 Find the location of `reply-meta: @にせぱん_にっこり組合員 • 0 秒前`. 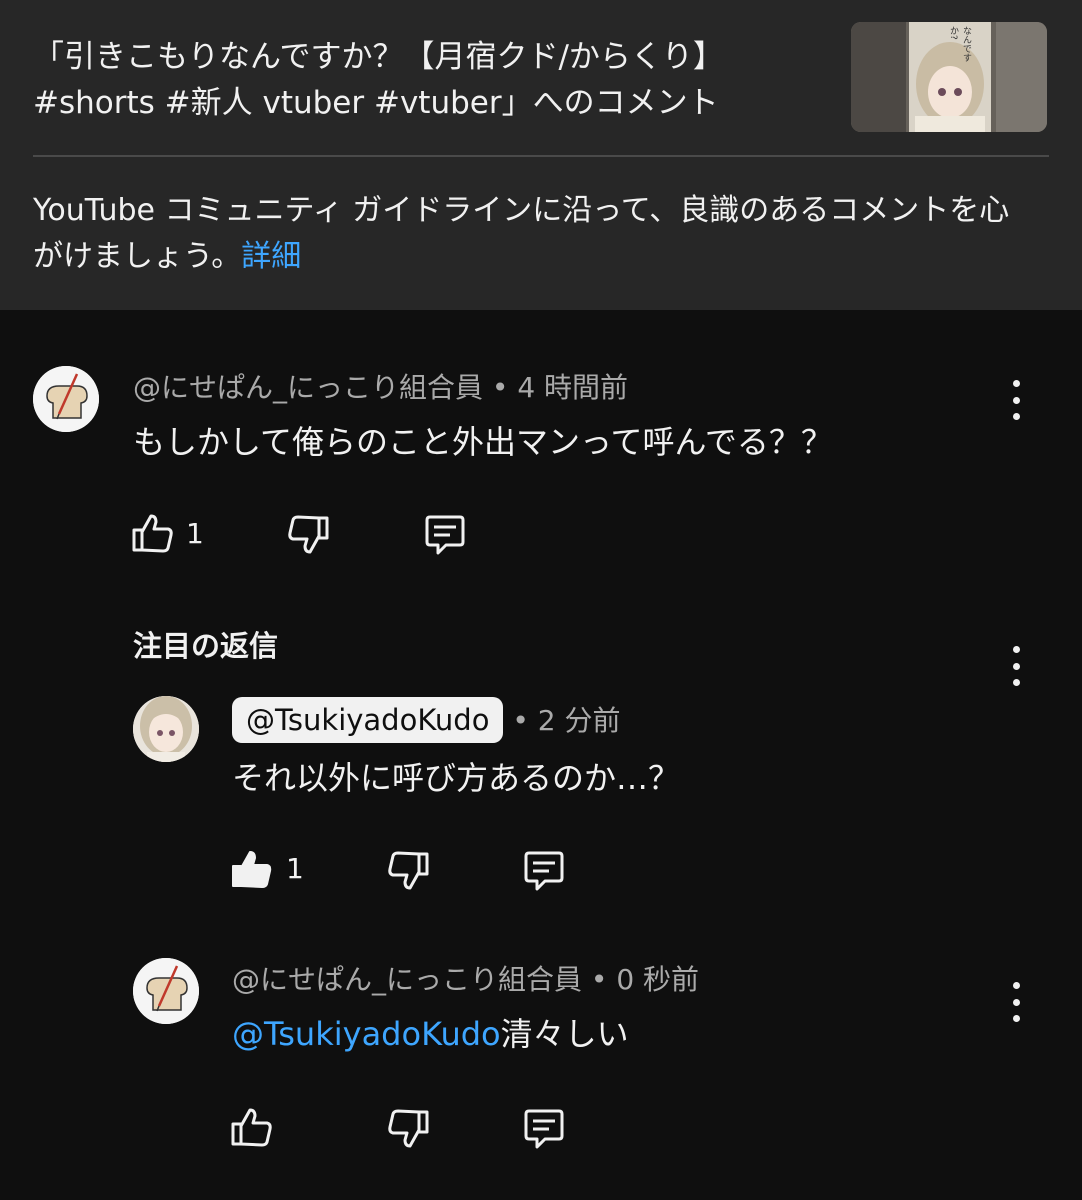

reply-meta: @にせぱん_にっこり組合員 • 0 秒前 is located at coordinates (465, 980).